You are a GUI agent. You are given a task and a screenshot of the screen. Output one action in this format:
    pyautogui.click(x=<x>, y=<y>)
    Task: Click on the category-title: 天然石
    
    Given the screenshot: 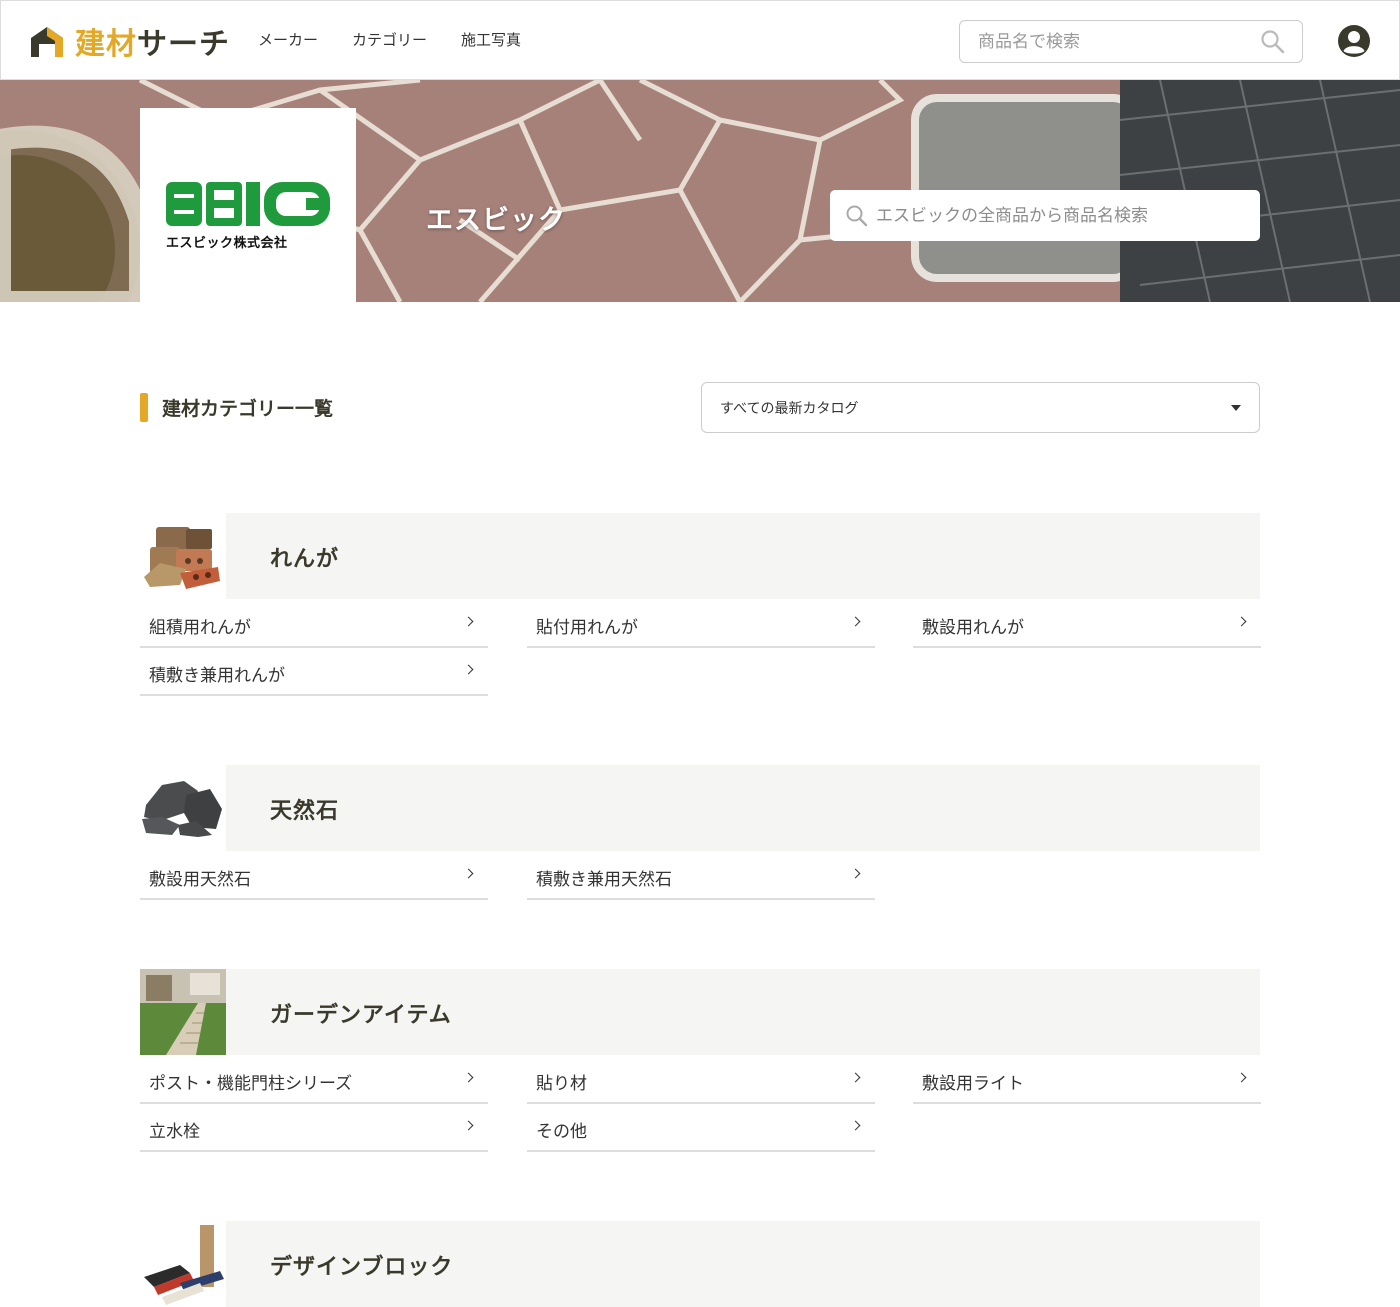 What is the action you would take?
    pyautogui.click(x=305, y=811)
    